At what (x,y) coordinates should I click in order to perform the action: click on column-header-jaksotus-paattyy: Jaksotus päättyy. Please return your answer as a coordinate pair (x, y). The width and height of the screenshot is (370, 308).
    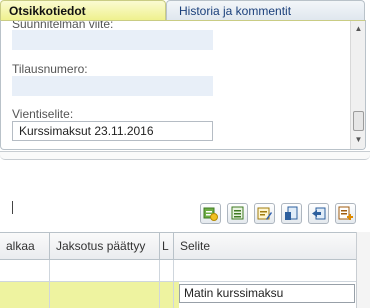
    Looking at the image, I should click on (105, 246).